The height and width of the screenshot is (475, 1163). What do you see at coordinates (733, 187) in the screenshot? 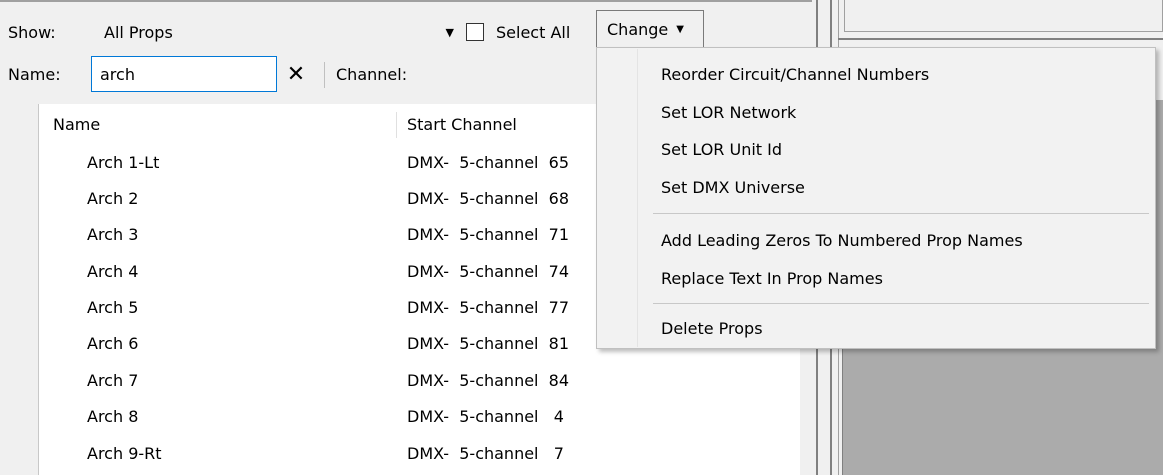
I see `menu-item-set-dmx-universe: Set DMX Universe` at bounding box center [733, 187].